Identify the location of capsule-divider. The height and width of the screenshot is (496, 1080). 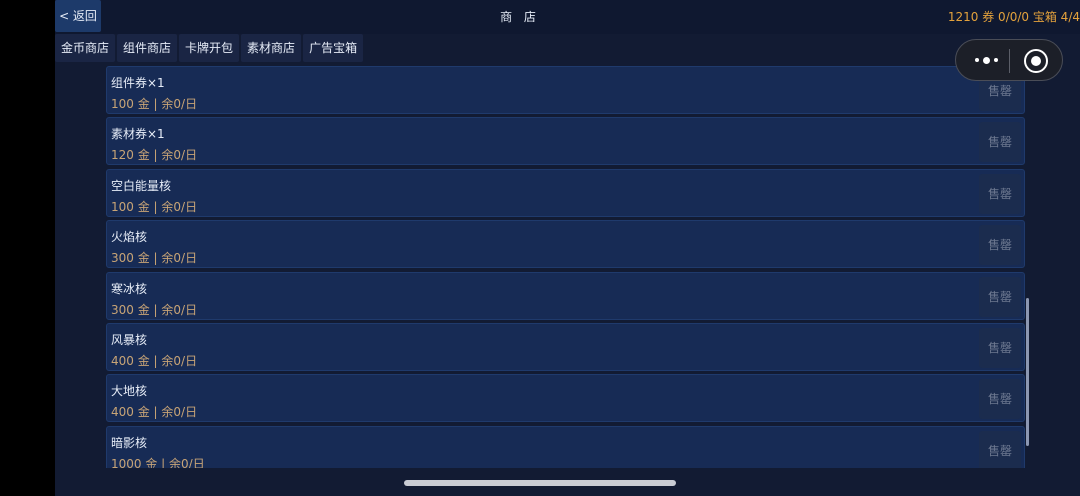
(1009, 61).